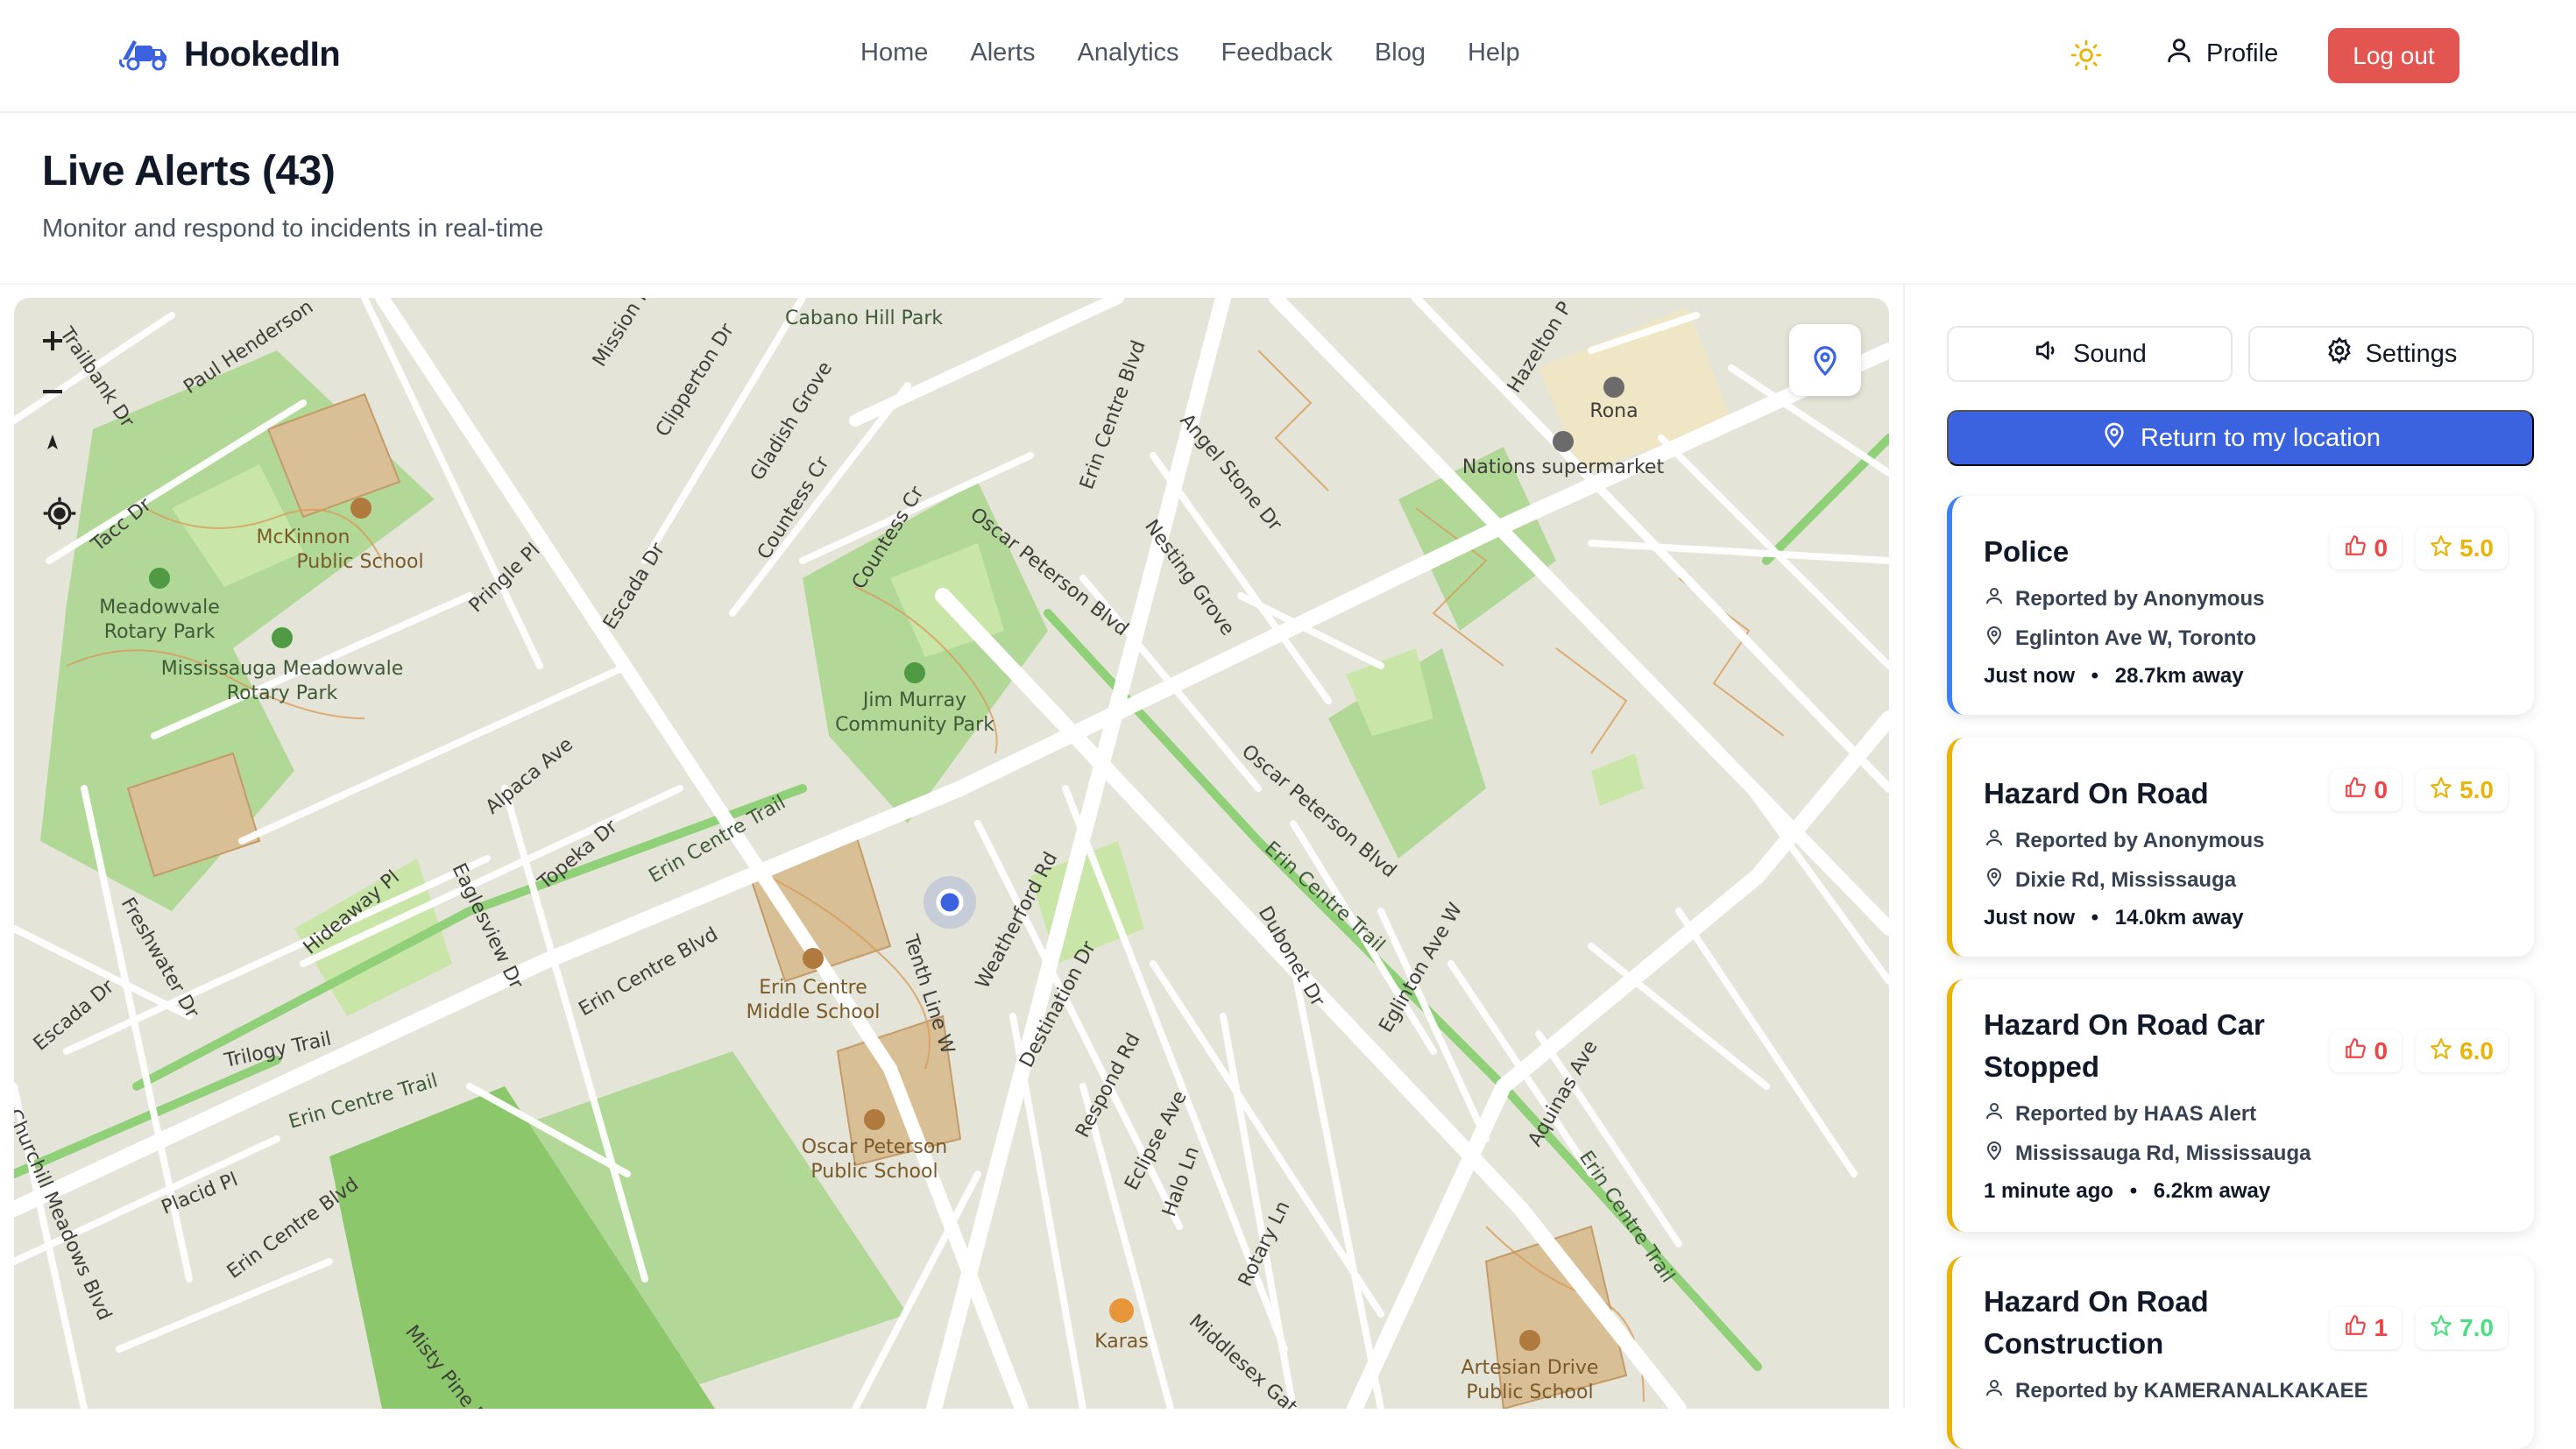 The image size is (2576, 1449). Describe the element at coordinates (1400, 53) in the screenshot. I see `nav-blog: Blog` at that location.